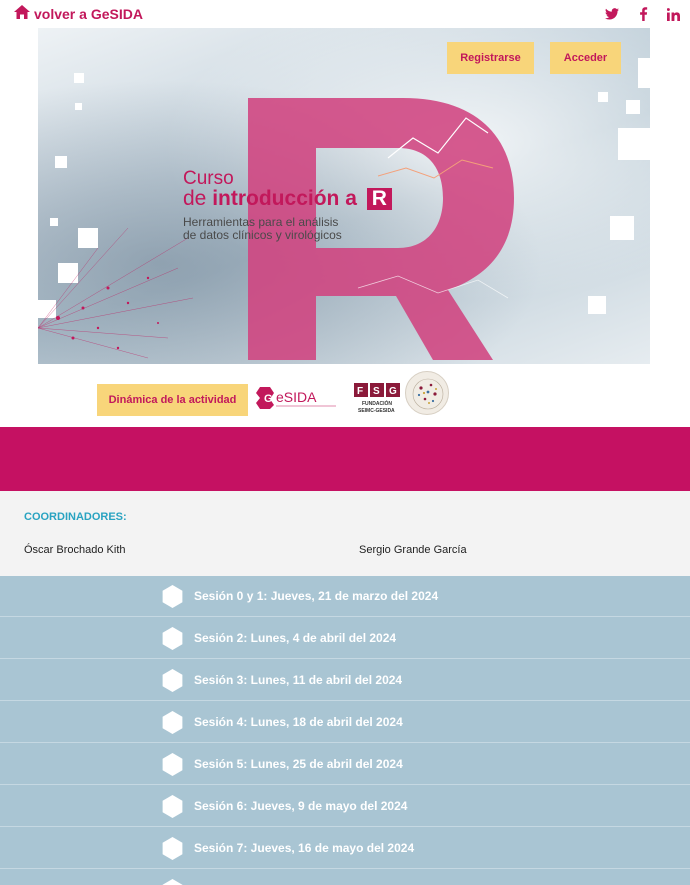 This screenshot has height=885, width=690. Describe the element at coordinates (427, 393) in the screenshot. I see `circular-seal-logo` at that location.